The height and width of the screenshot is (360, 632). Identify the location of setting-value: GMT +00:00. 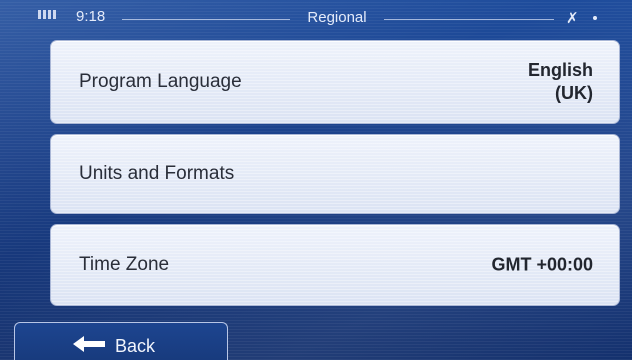
(542, 265).